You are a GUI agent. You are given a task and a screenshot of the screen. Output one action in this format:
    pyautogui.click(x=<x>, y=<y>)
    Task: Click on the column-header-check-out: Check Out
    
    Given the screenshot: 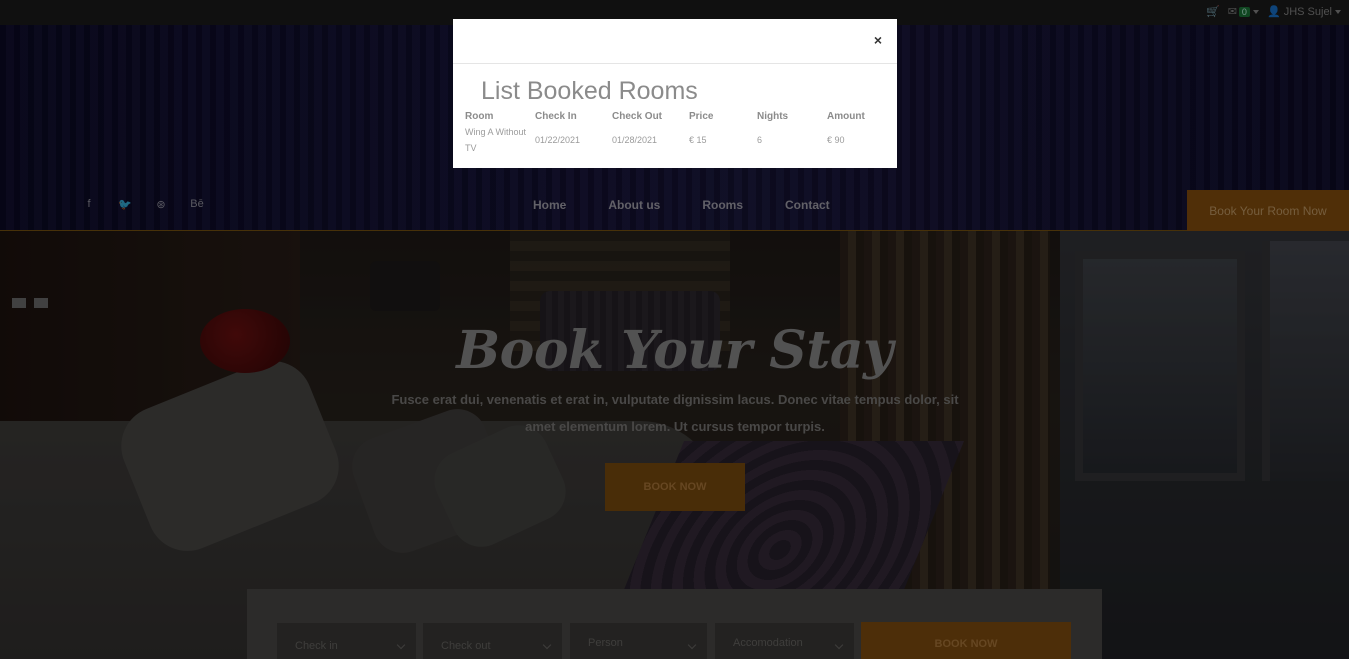 What is the action you would take?
    pyautogui.click(x=637, y=116)
    